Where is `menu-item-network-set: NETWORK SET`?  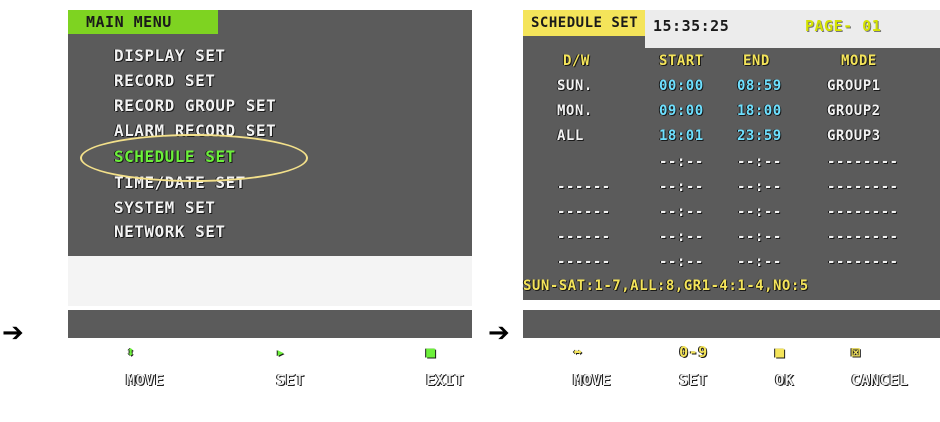
menu-item-network-set: NETWORK SET is located at coordinates (169, 232).